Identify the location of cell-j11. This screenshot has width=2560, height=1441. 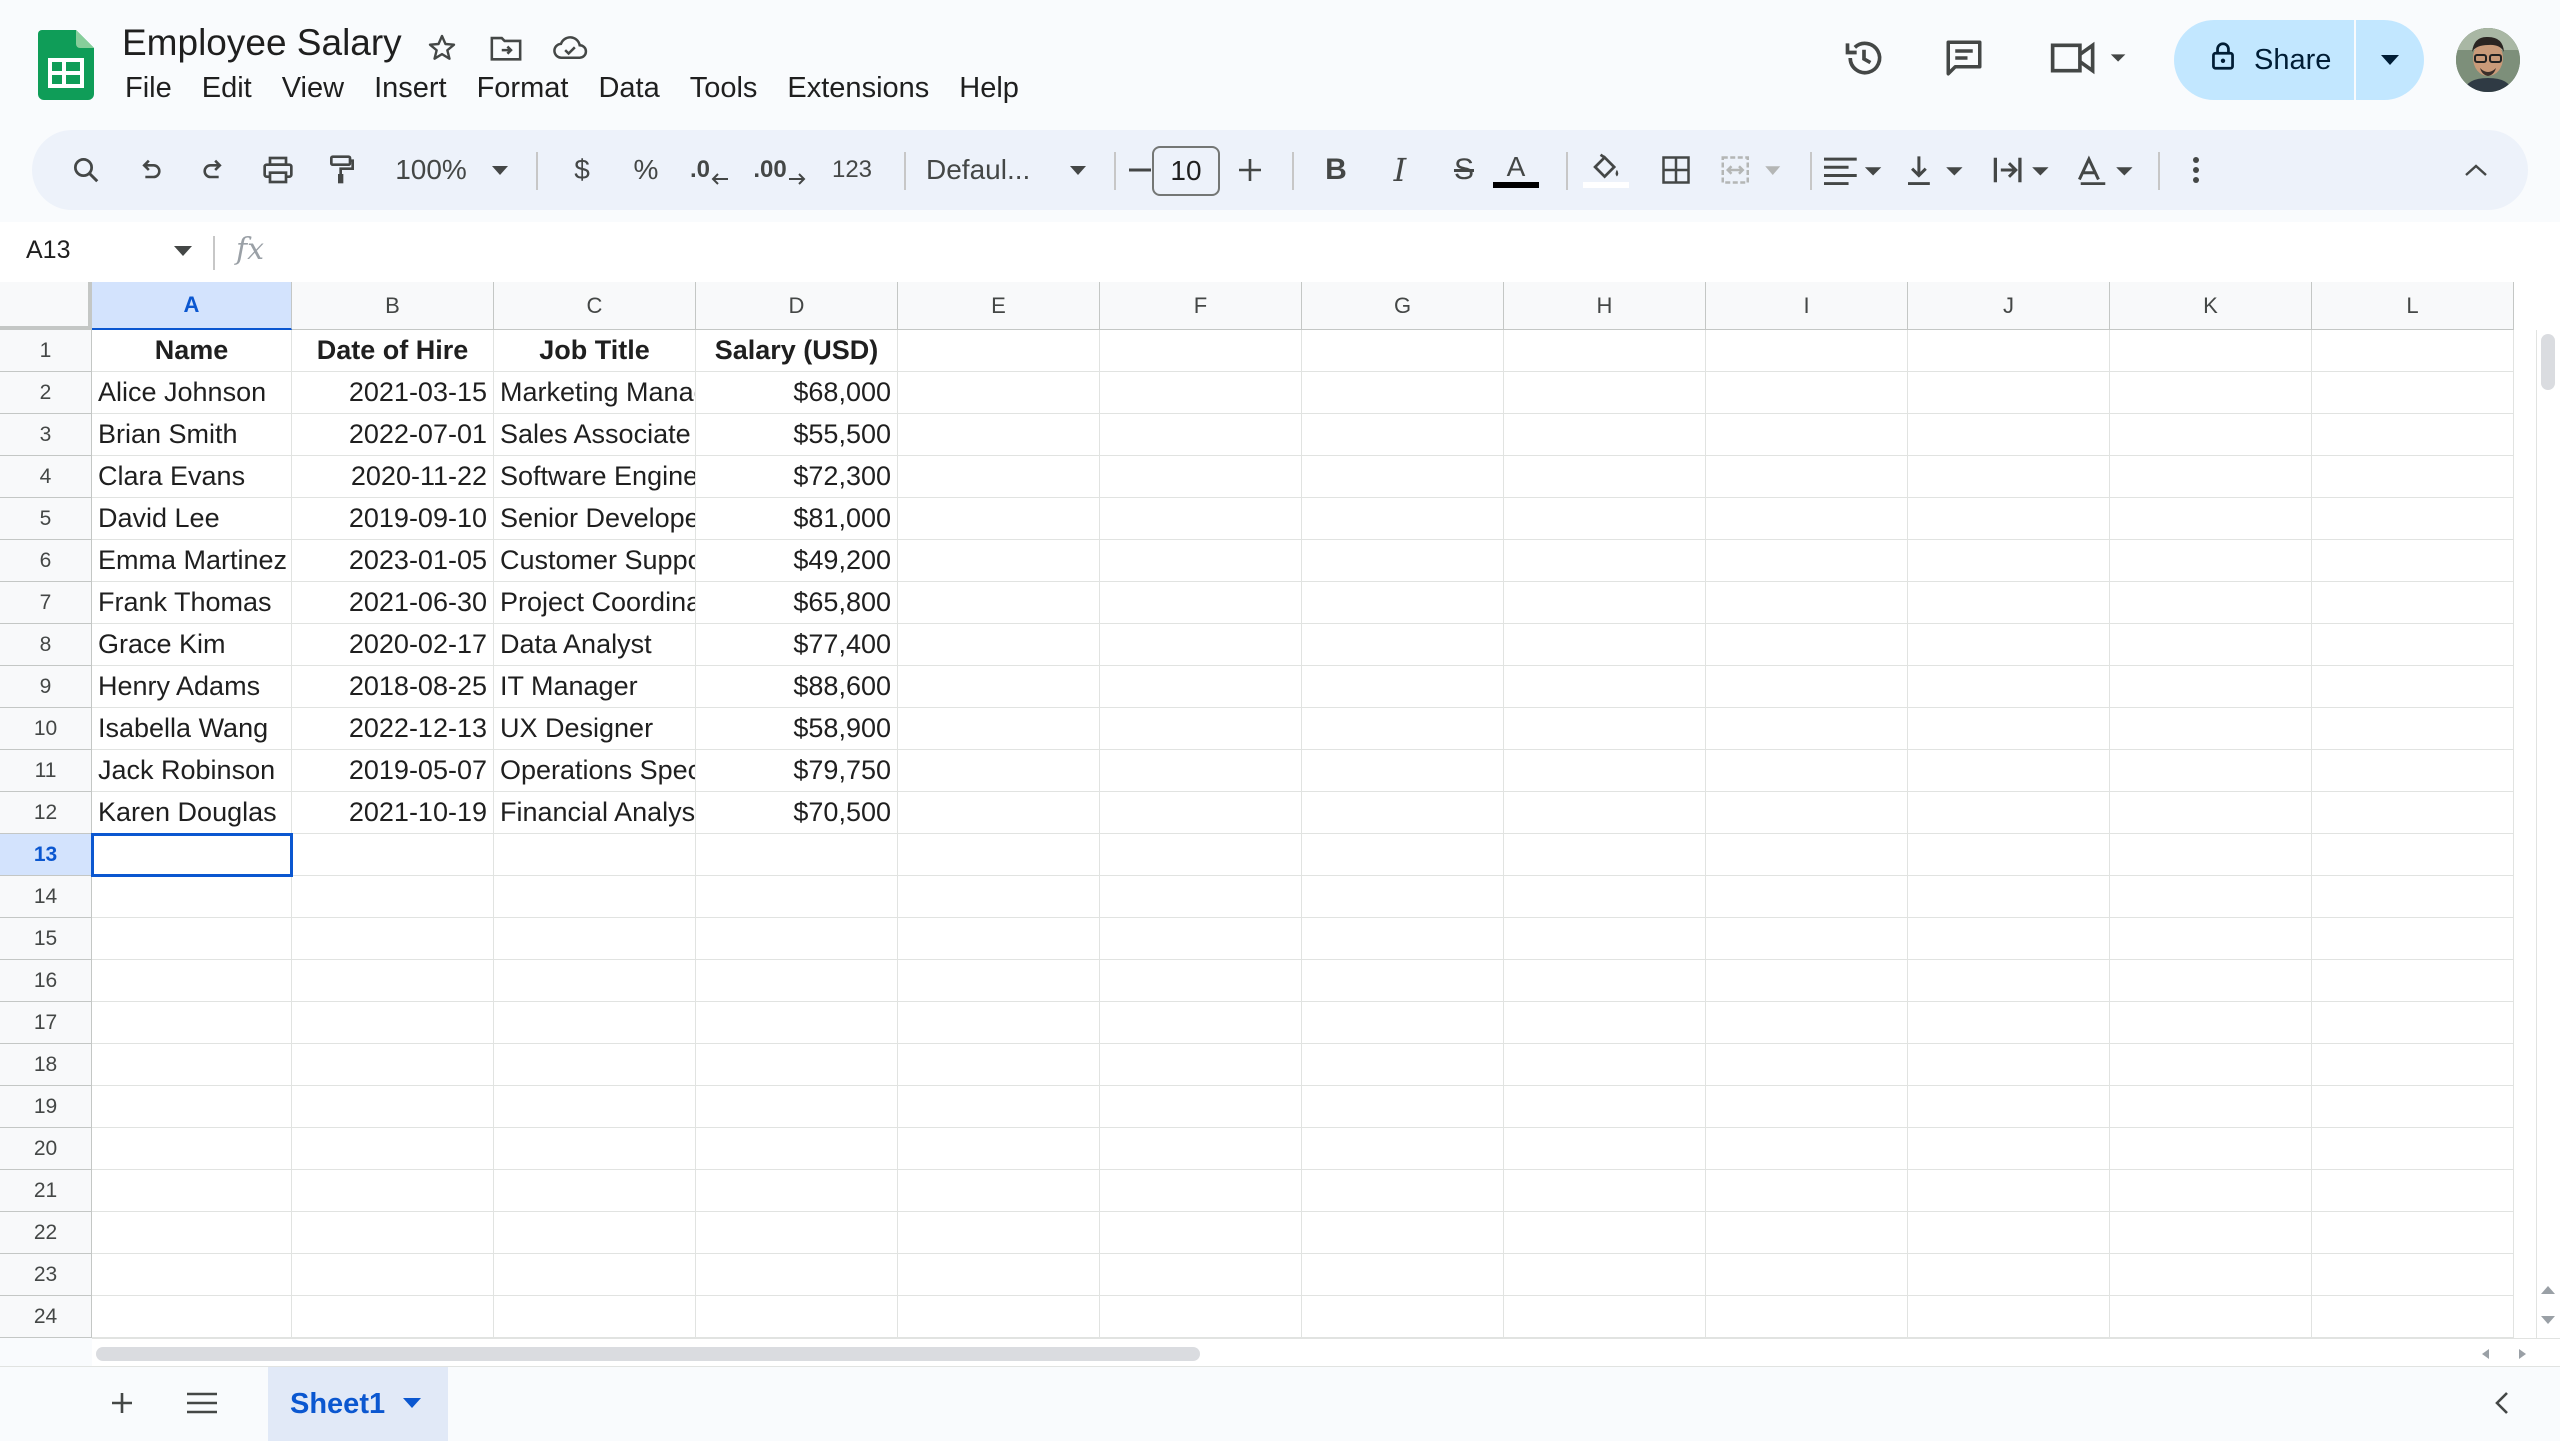
(2009, 771).